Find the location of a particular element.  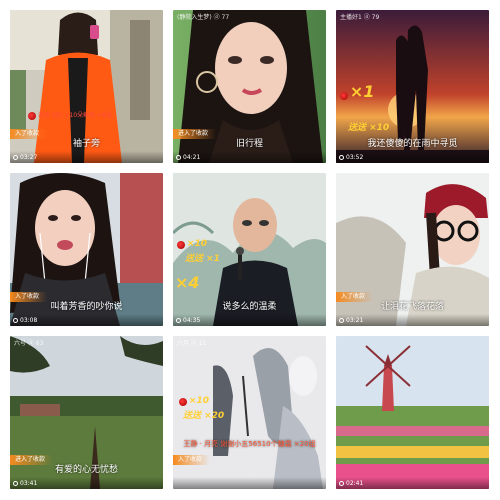

lyric-caption: 旧行程 is located at coordinates (249, 144).